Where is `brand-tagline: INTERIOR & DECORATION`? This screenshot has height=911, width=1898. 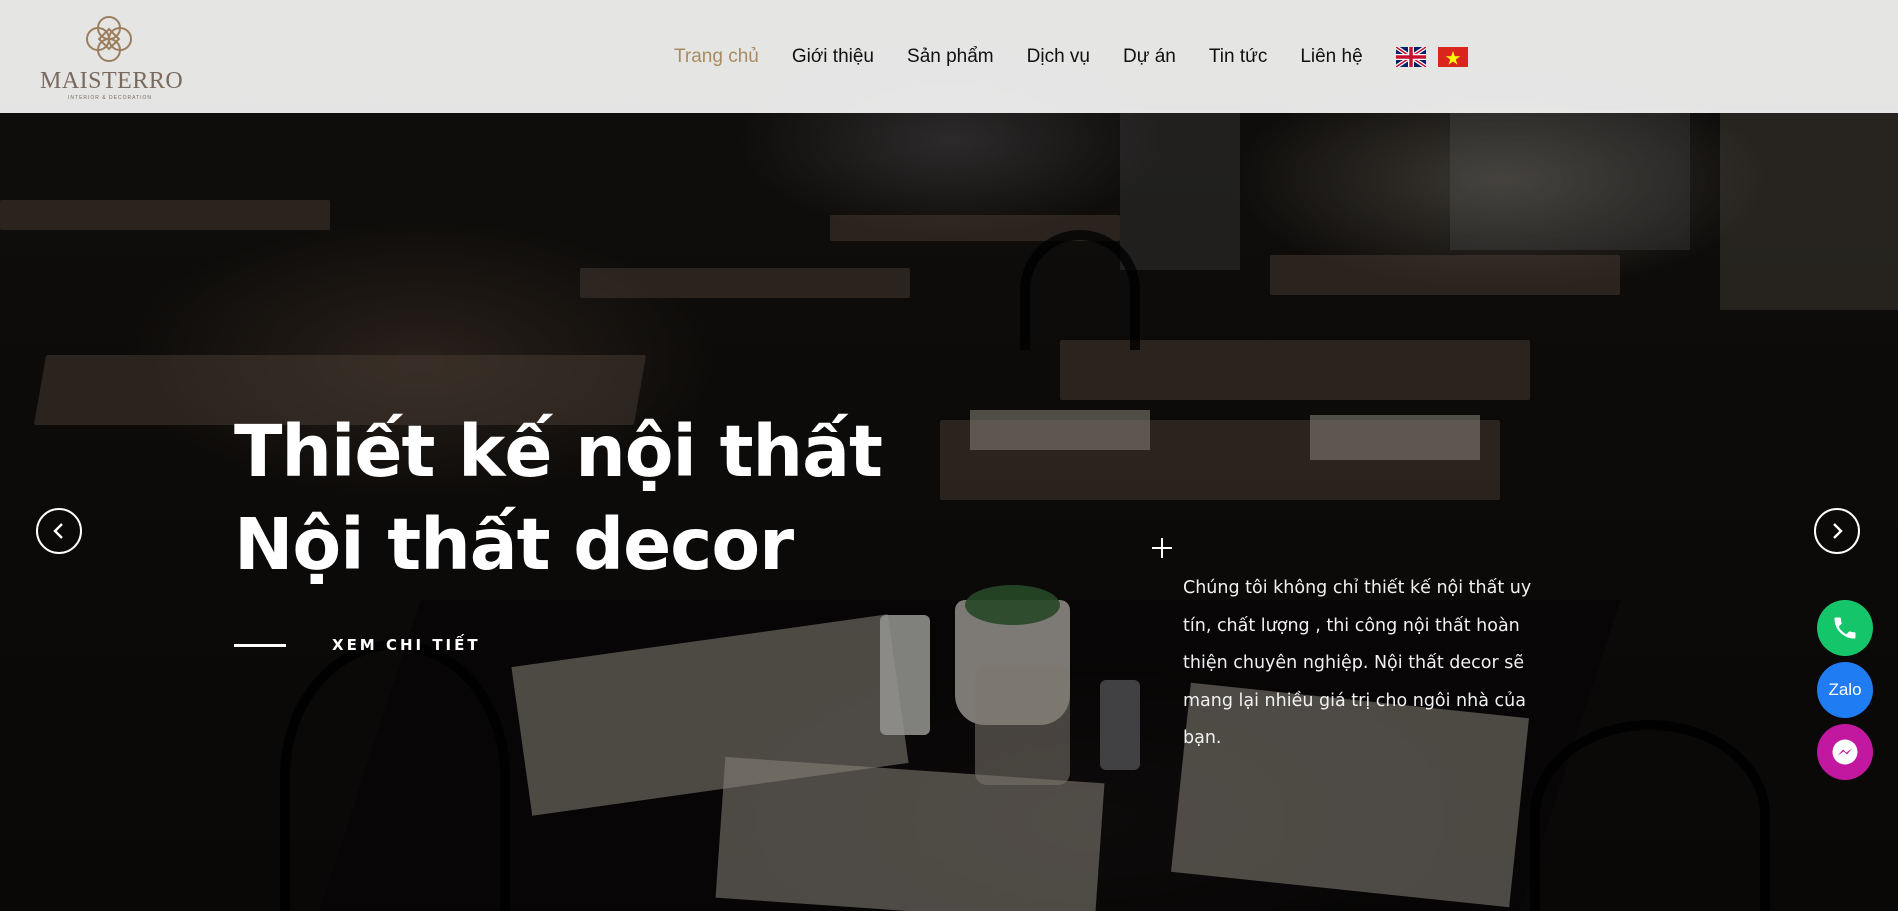
brand-tagline: INTERIOR & DECORATION is located at coordinates (110, 98).